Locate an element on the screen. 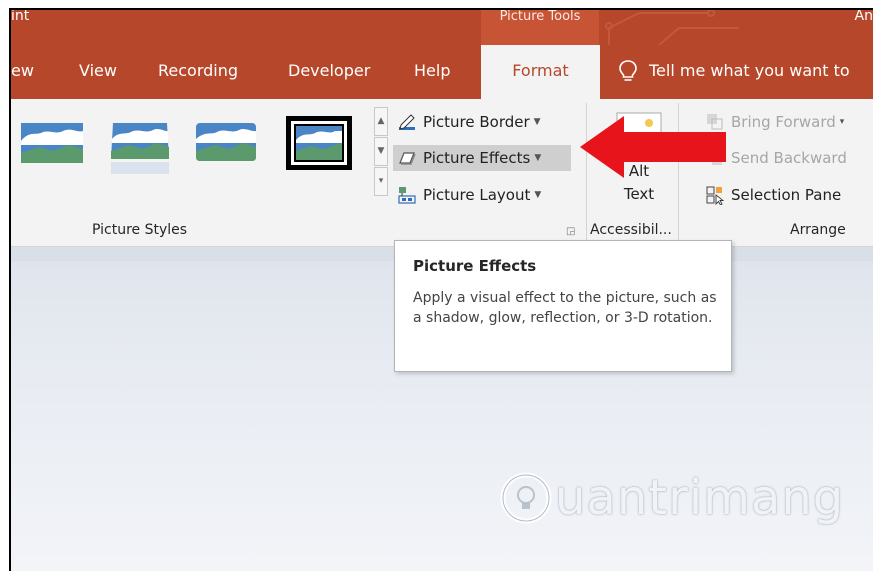 Image resolution: width=873 pixels, height=571 pixels. window-title-right-fragment: An is located at coordinates (863, 16).